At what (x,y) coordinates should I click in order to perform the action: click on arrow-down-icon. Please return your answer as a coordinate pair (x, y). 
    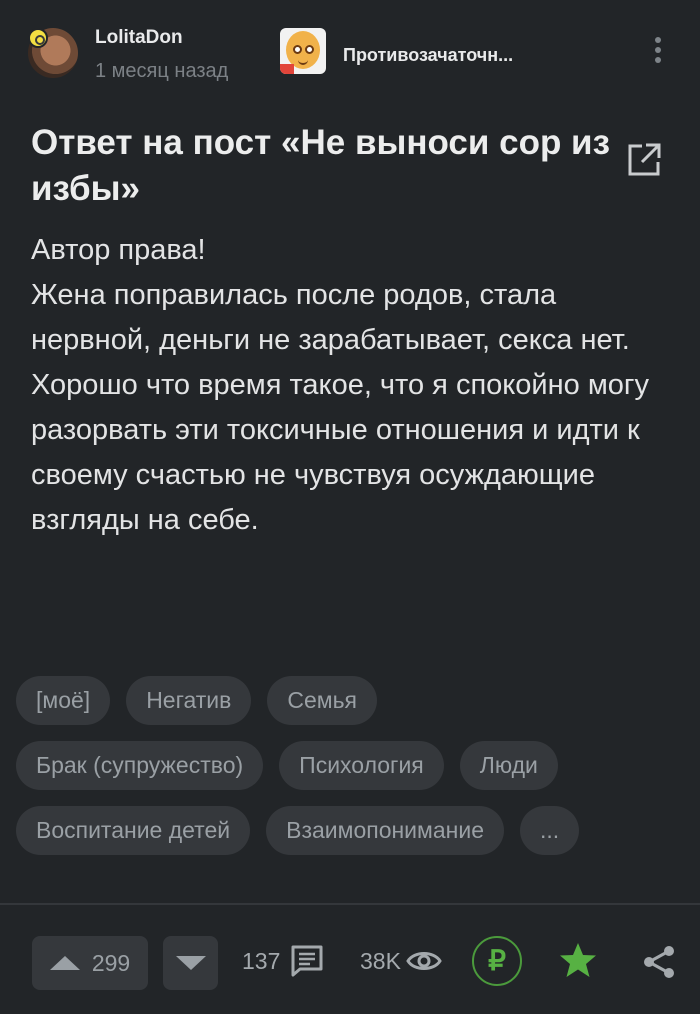
    Looking at the image, I should click on (190, 963).